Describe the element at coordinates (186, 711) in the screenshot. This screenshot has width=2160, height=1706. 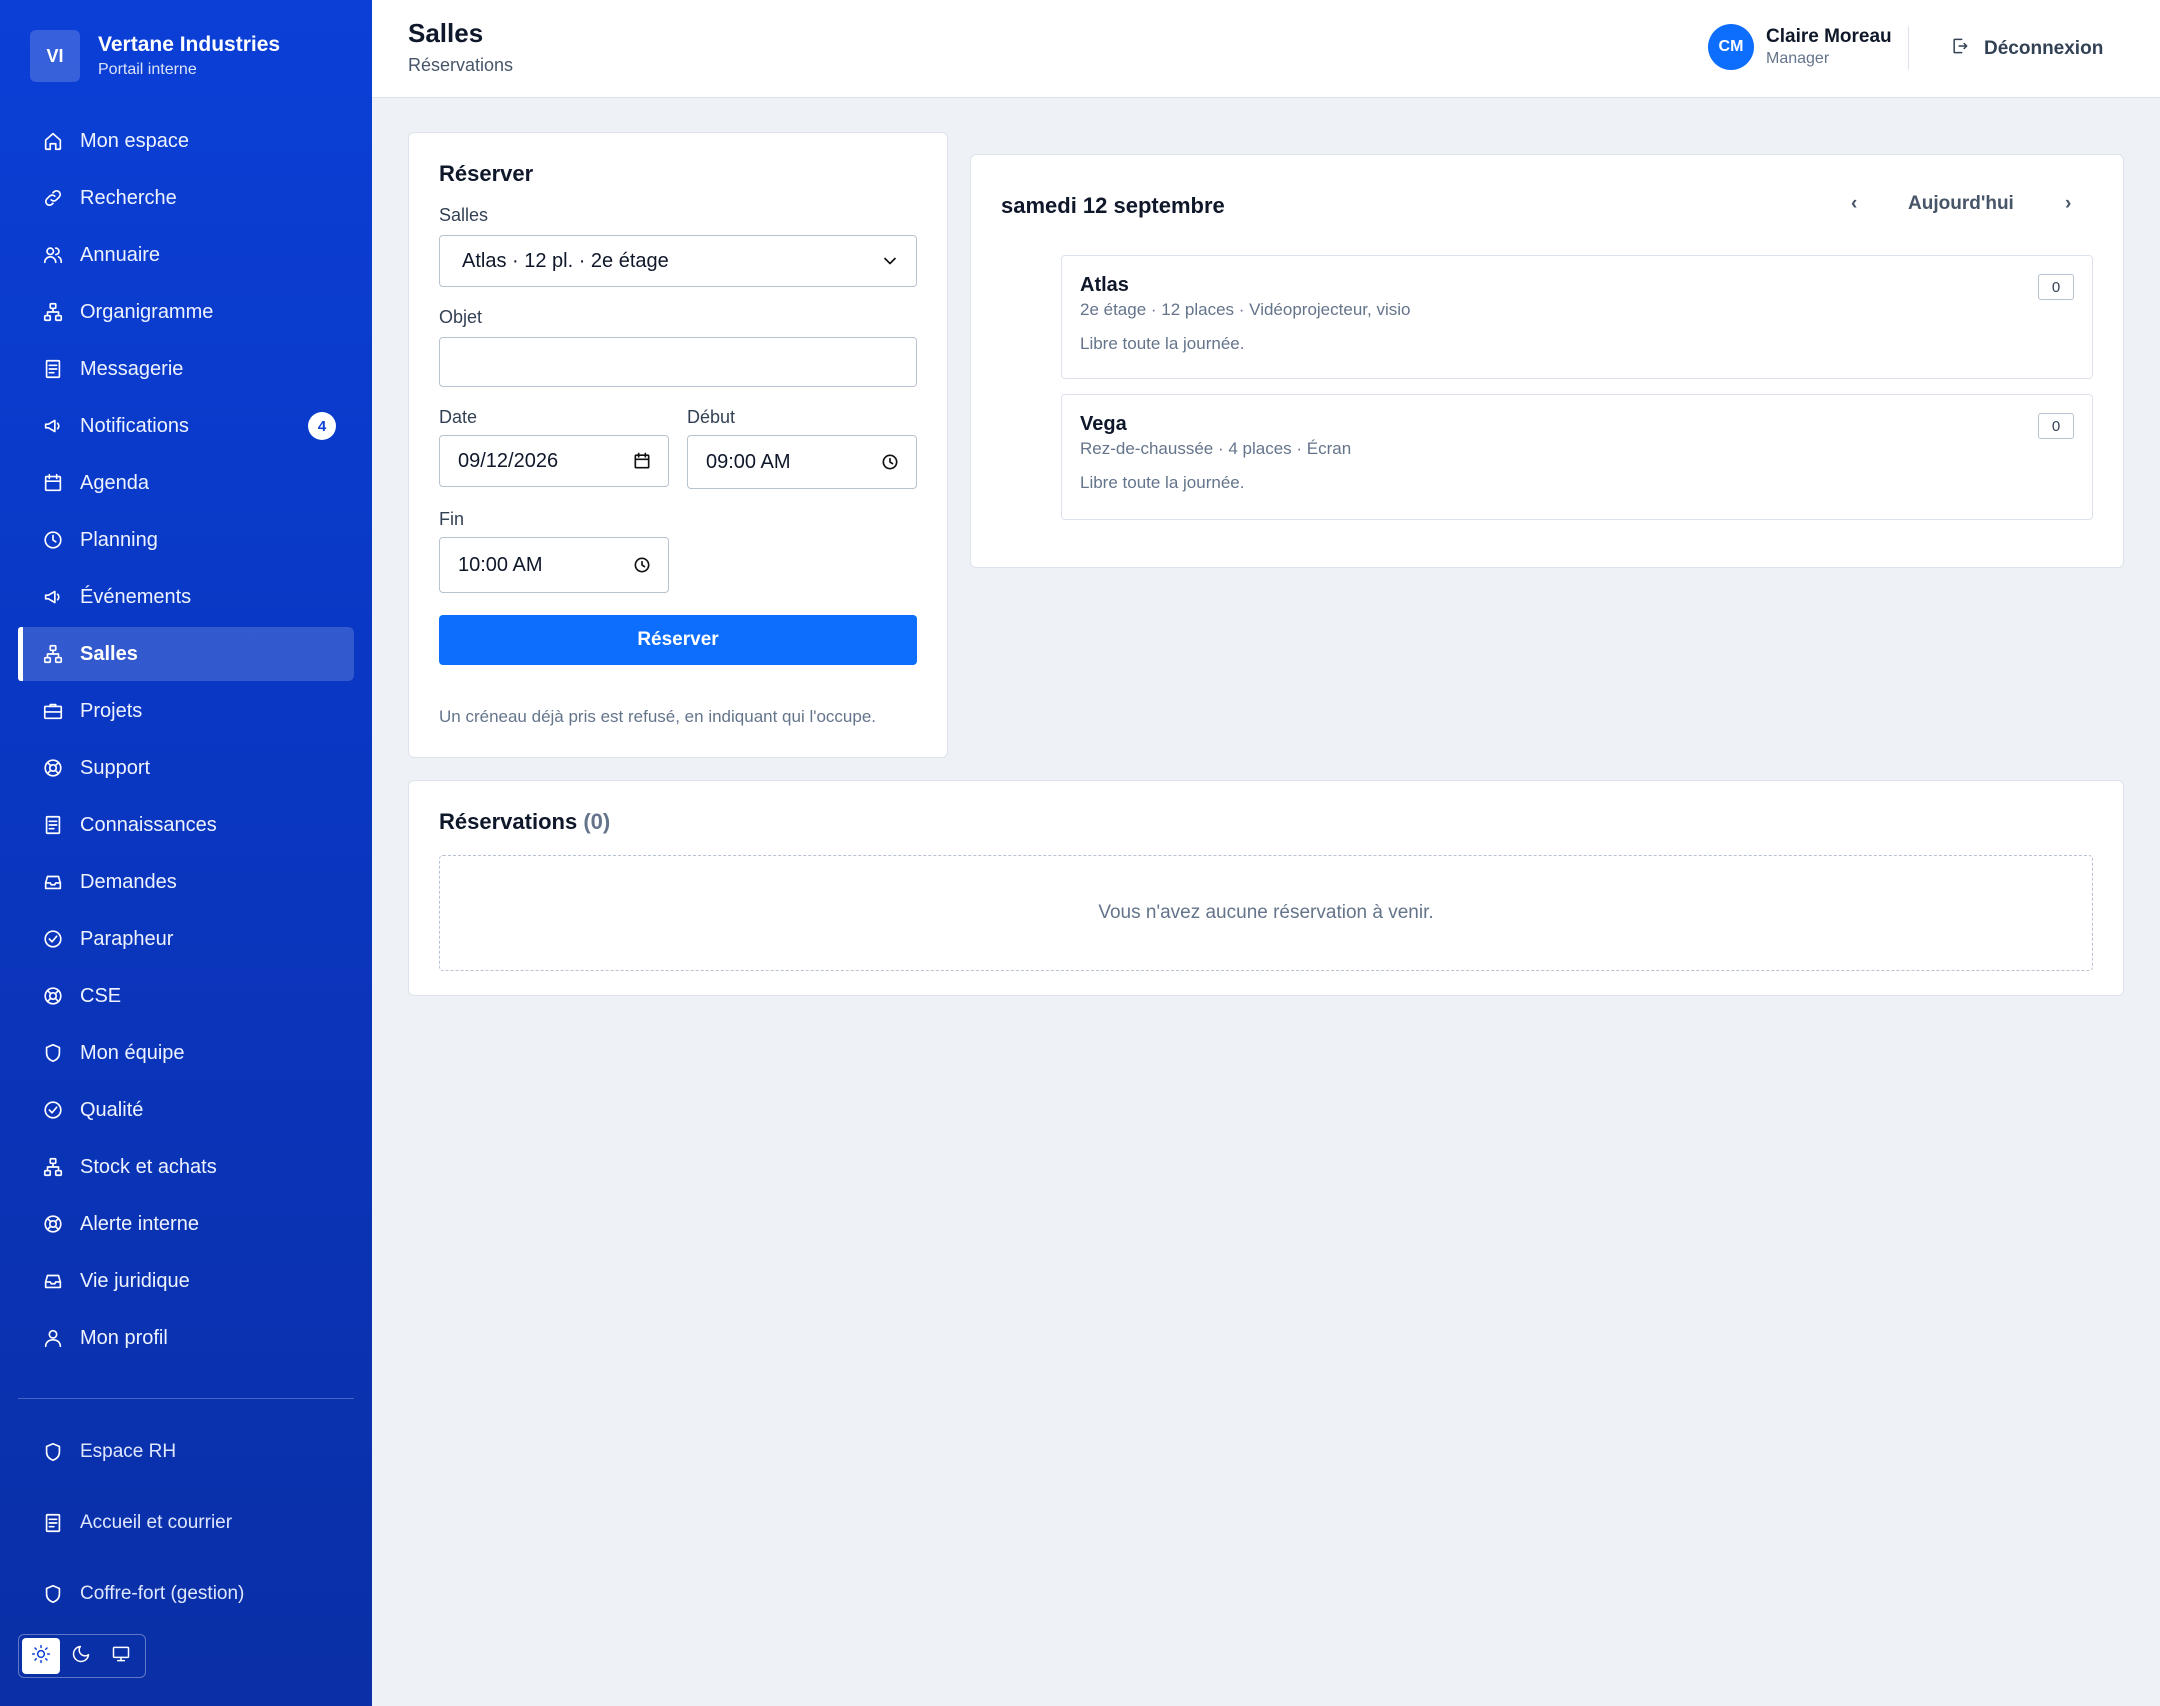
I see `sidebar-item-projets: Projets` at that location.